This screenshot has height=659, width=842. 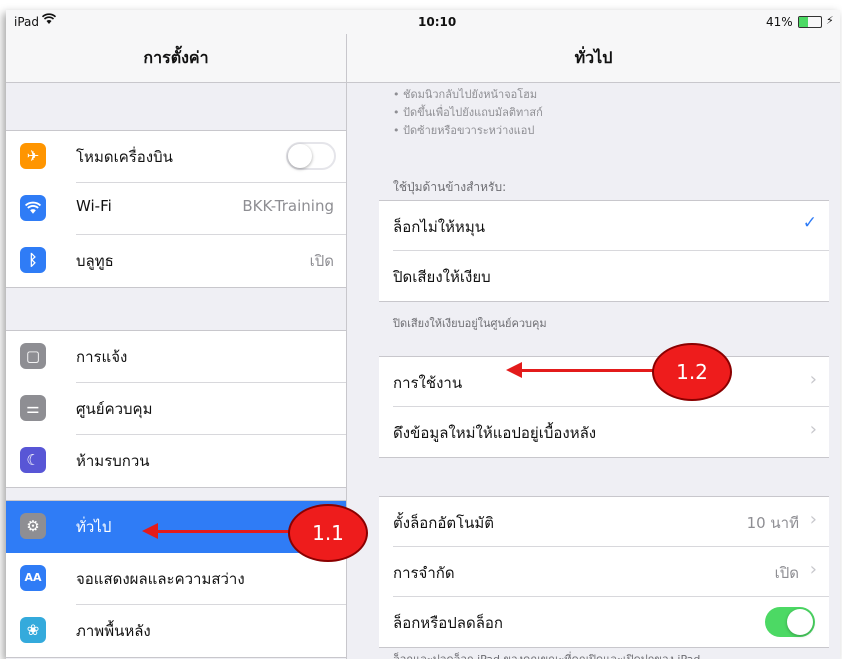 I want to click on row-label: การจำกัด, so click(x=424, y=573).